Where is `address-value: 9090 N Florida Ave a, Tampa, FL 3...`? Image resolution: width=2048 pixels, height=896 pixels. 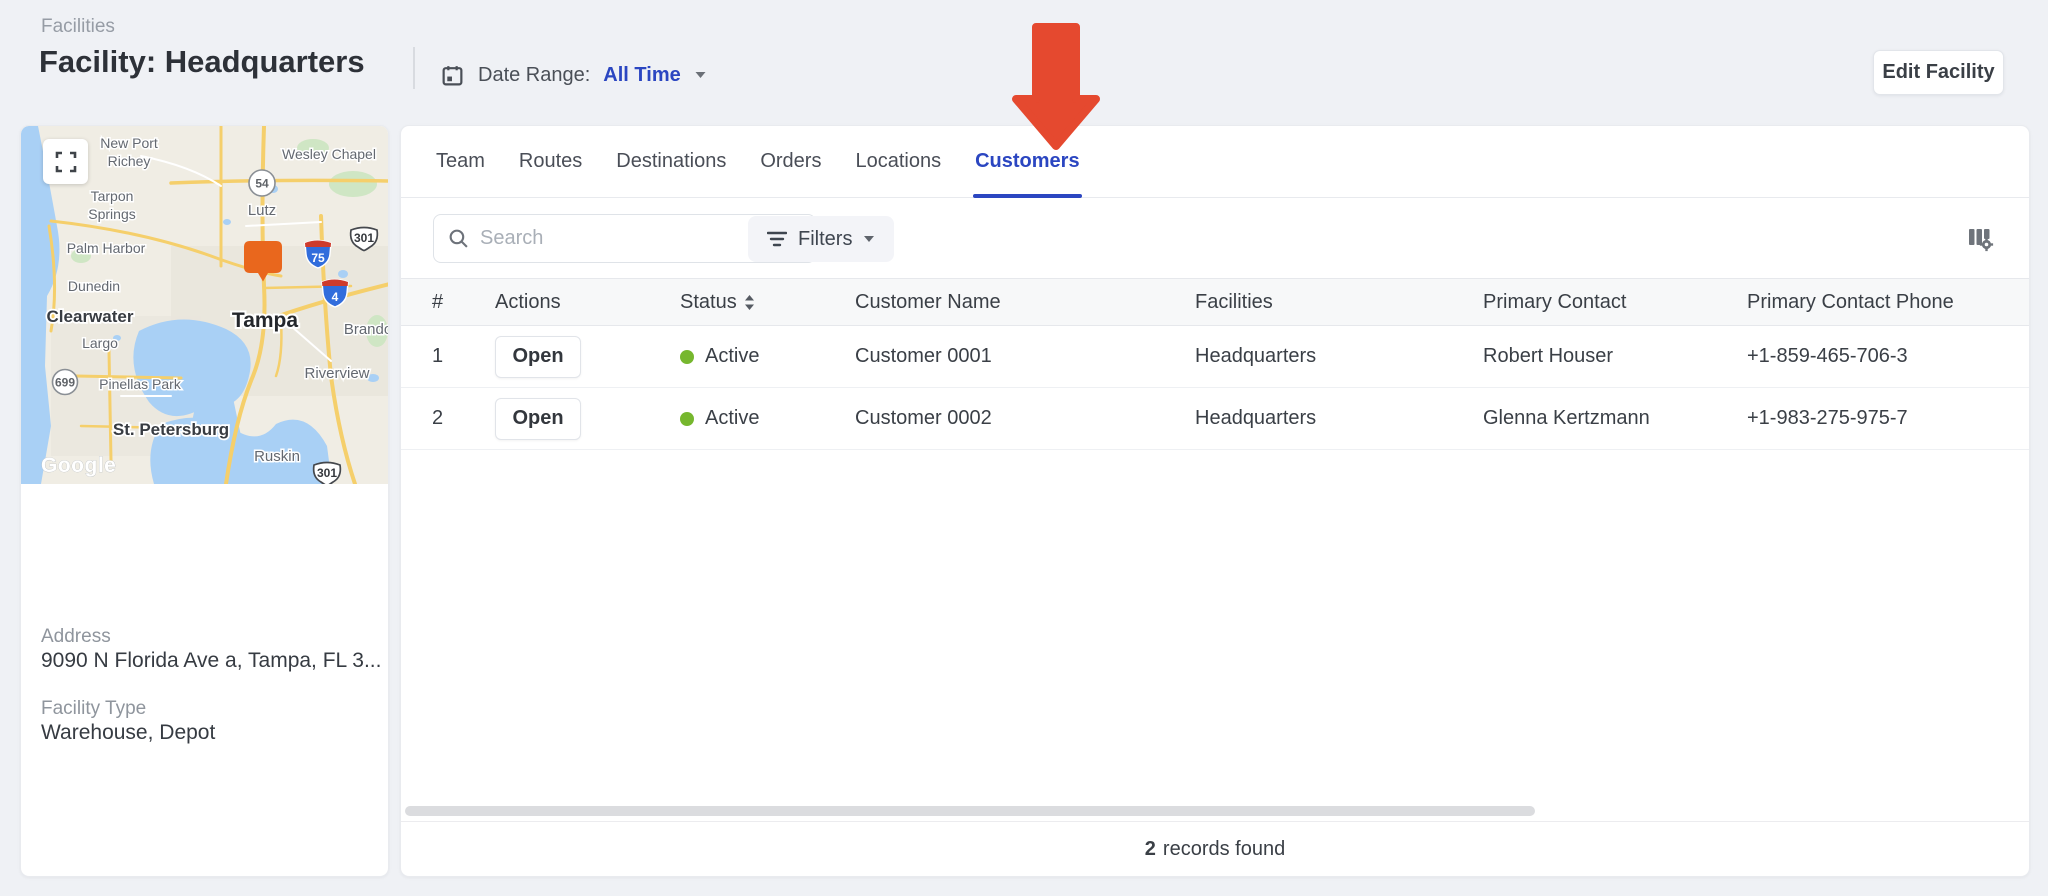
address-value: 9090 N Florida Ave a, Tampa, FL 3... is located at coordinates (211, 660).